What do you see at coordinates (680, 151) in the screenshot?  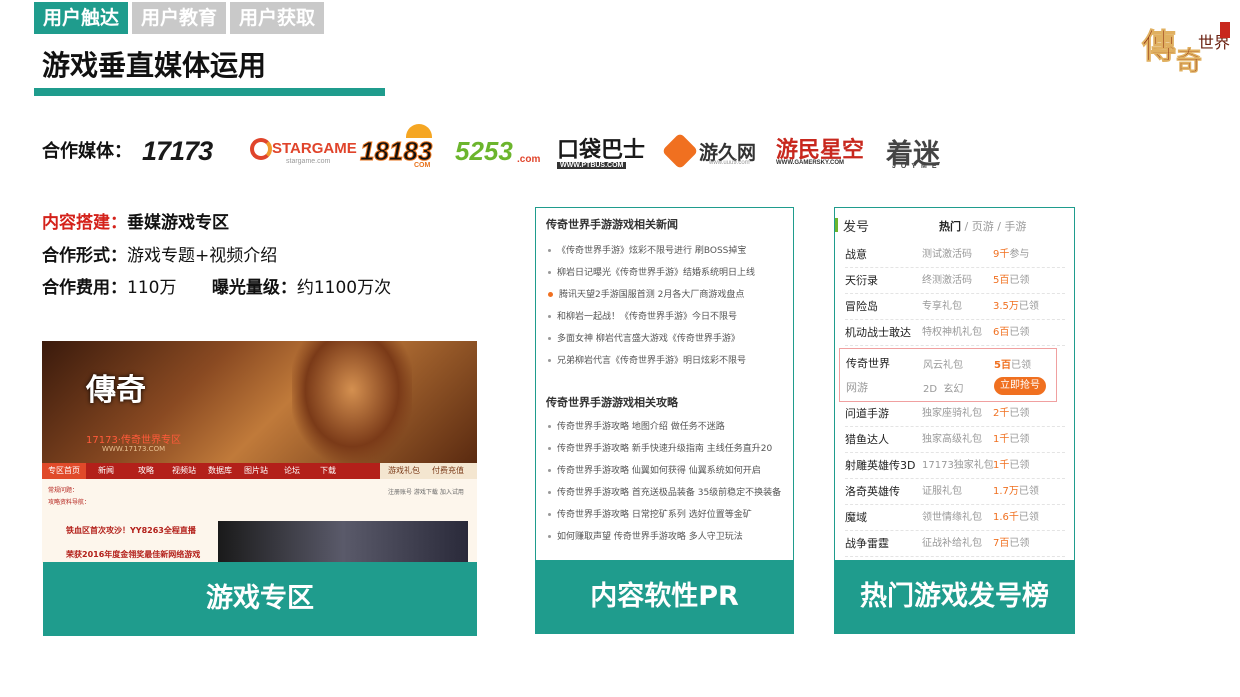 I see `uuu9-icon` at bounding box center [680, 151].